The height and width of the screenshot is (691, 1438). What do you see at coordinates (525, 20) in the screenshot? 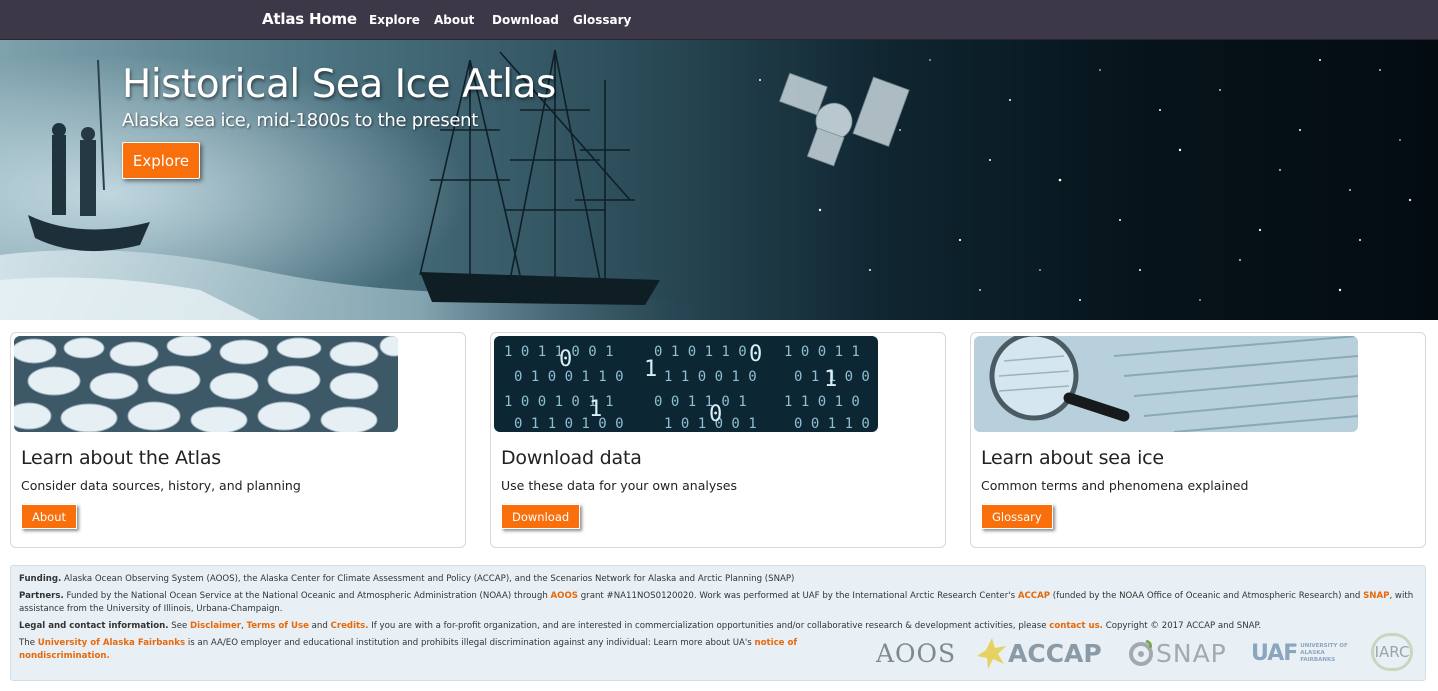
I see `nav-link-download: Download` at bounding box center [525, 20].